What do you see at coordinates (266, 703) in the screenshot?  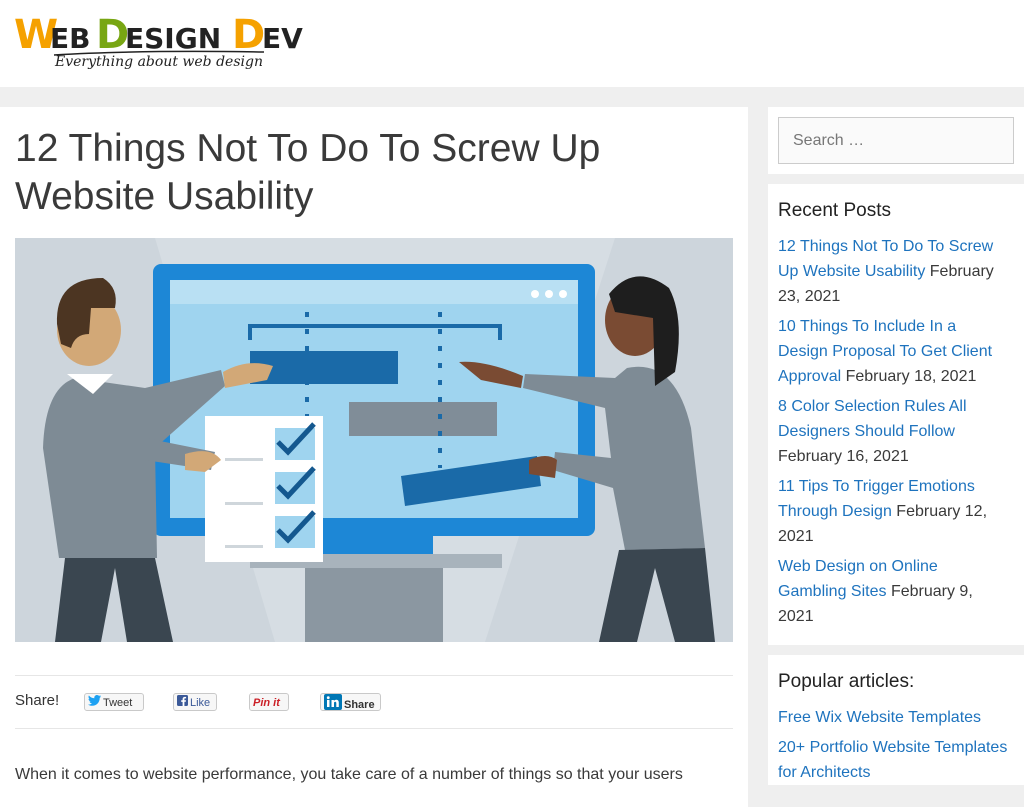 I see `pinterest-button-label: Pin it` at bounding box center [266, 703].